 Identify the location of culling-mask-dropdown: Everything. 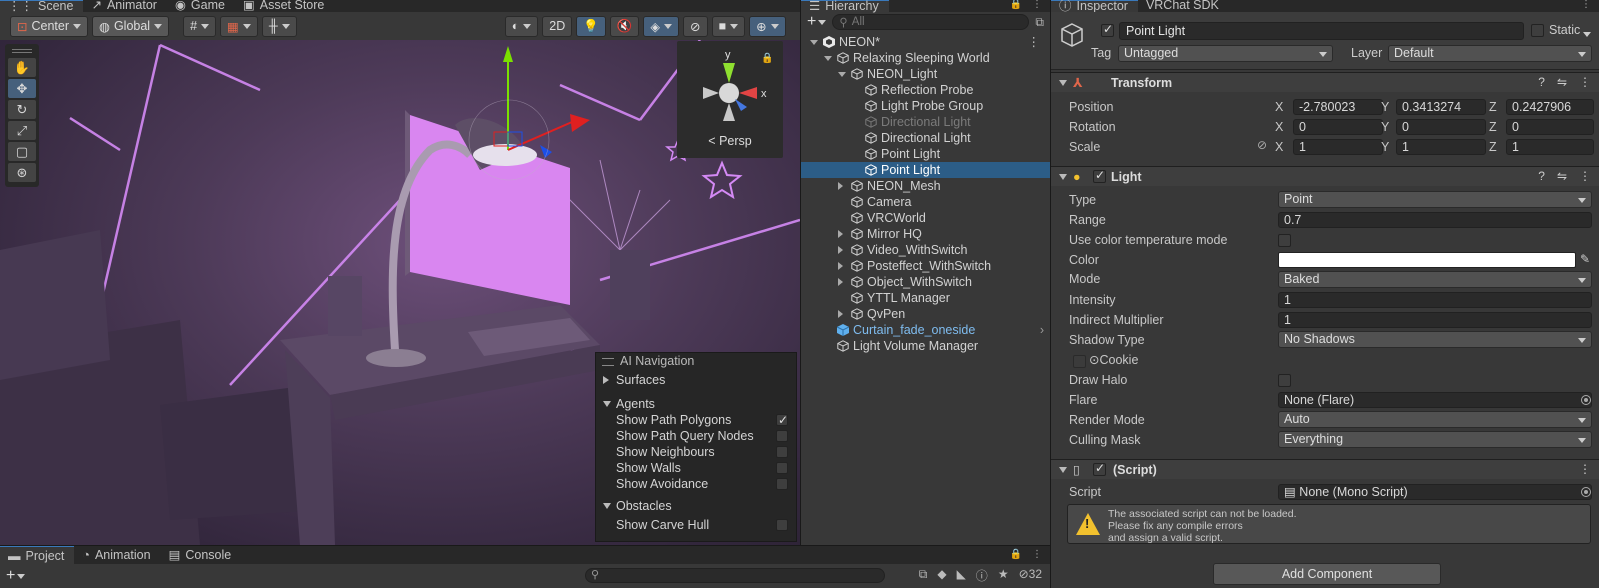
(1435, 439).